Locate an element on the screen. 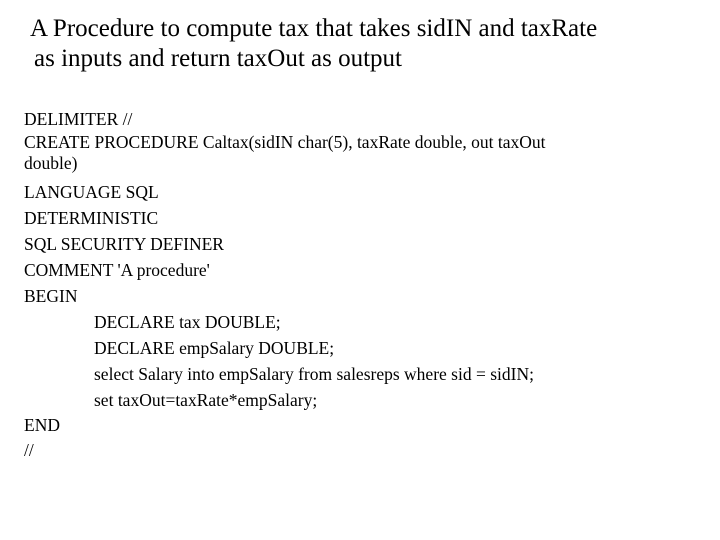 This screenshot has height=540, width=720. code-line-begin: BEGIN is located at coordinates (51, 296).